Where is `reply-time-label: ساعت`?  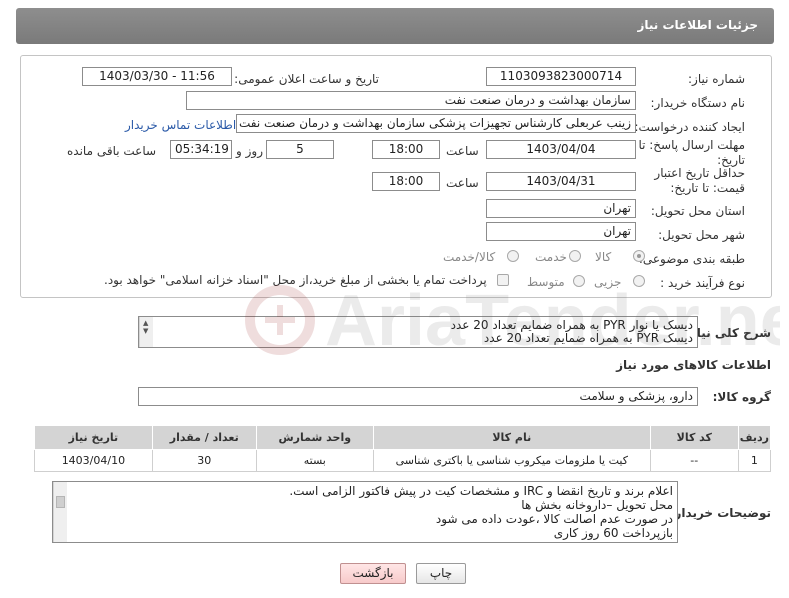 reply-time-label: ساعت is located at coordinates (462, 151).